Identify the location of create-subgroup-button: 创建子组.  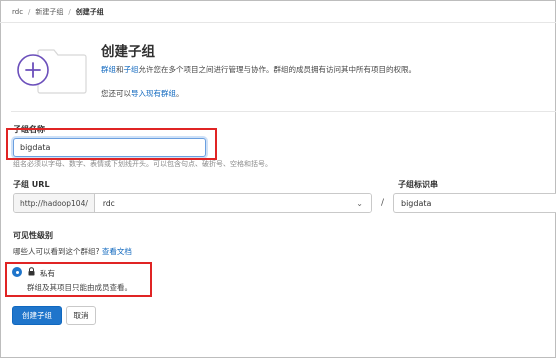
(37, 315).